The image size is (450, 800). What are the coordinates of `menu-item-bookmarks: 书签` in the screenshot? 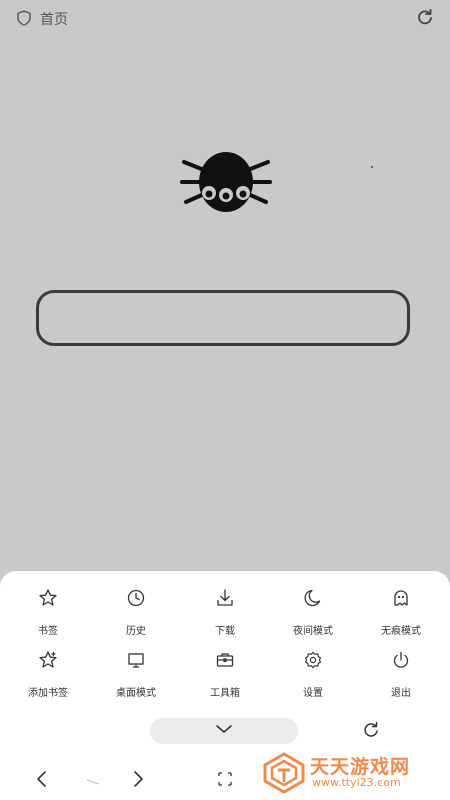 It's located at (48, 612).